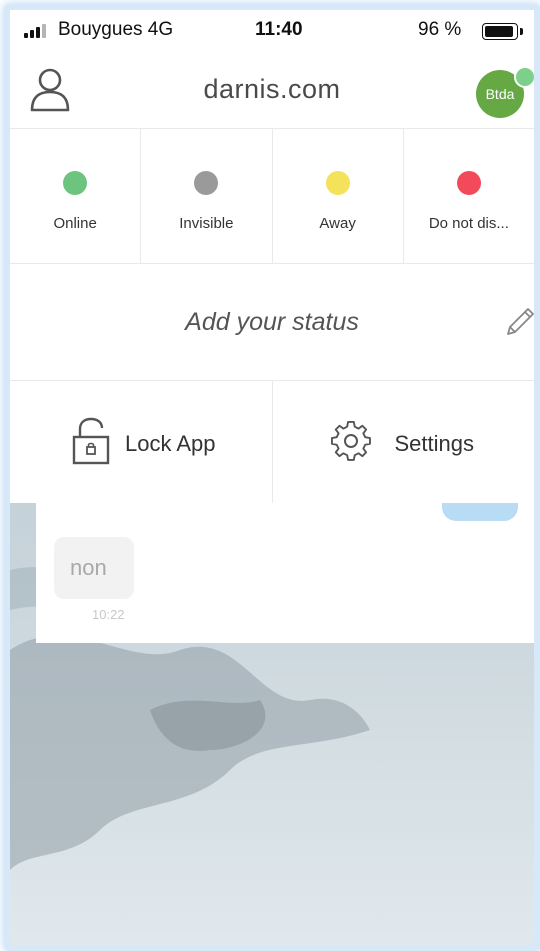  What do you see at coordinates (434, 443) in the screenshot?
I see `settings-label: Settings` at bounding box center [434, 443].